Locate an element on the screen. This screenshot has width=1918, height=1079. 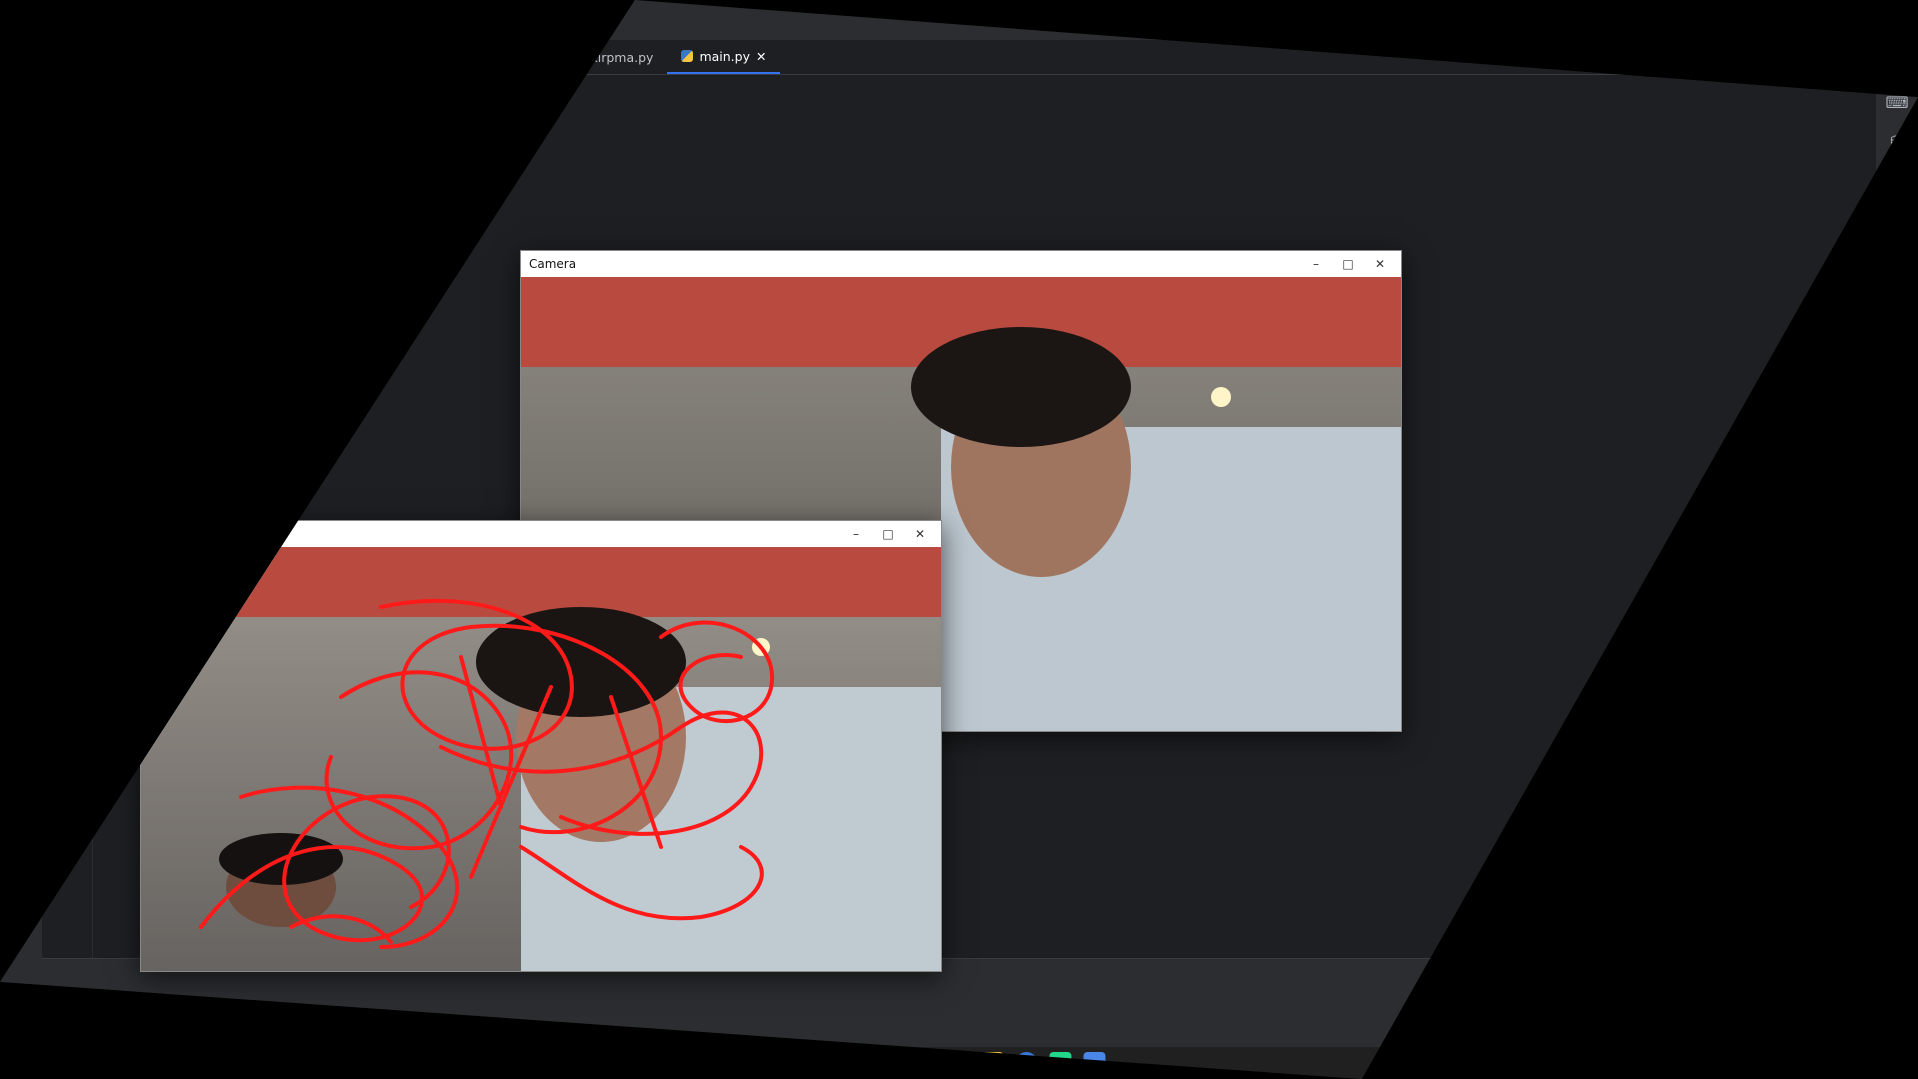
line-ending: CRLF is located at coordinates (1524, 1033).